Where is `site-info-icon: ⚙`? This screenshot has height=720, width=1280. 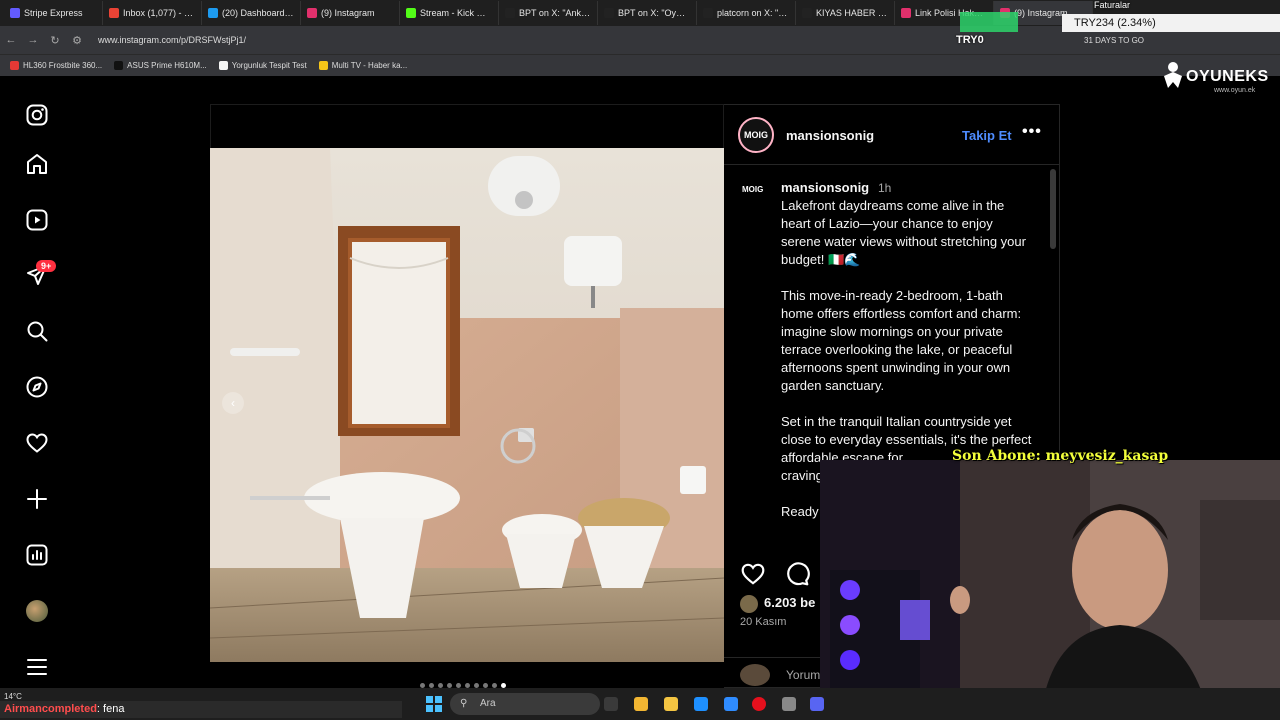 site-info-icon: ⚙ is located at coordinates (77, 40).